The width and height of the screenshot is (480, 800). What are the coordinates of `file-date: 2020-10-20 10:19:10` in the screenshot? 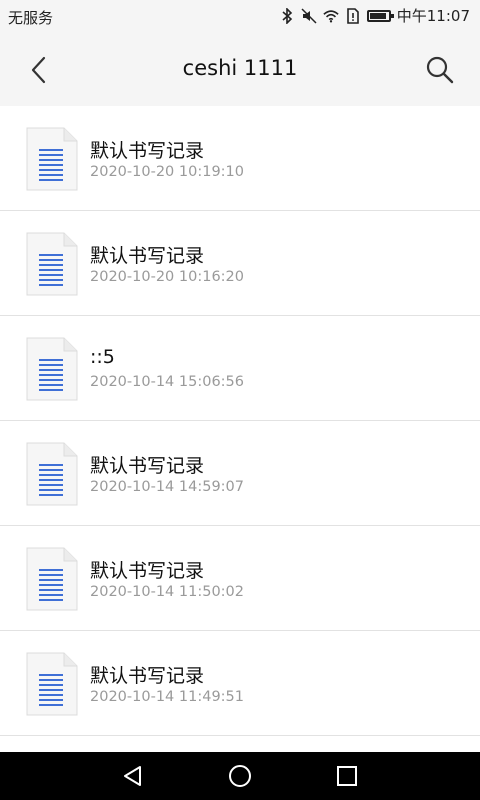 It's located at (167, 172).